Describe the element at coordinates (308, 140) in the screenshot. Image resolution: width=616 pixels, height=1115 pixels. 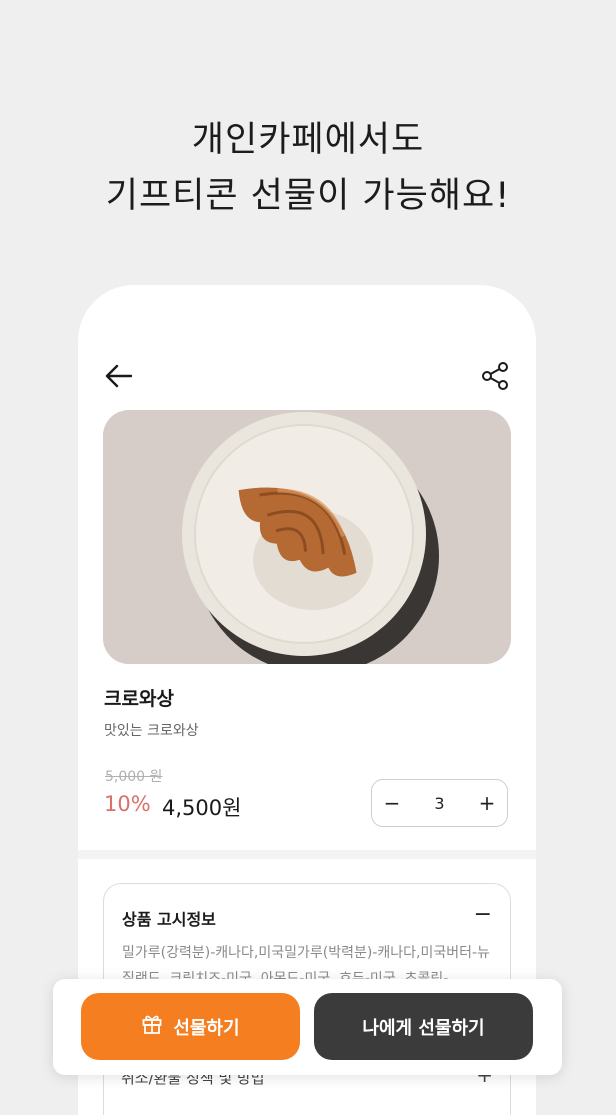
I see `headline-line-1: 개인카페에서도` at that location.